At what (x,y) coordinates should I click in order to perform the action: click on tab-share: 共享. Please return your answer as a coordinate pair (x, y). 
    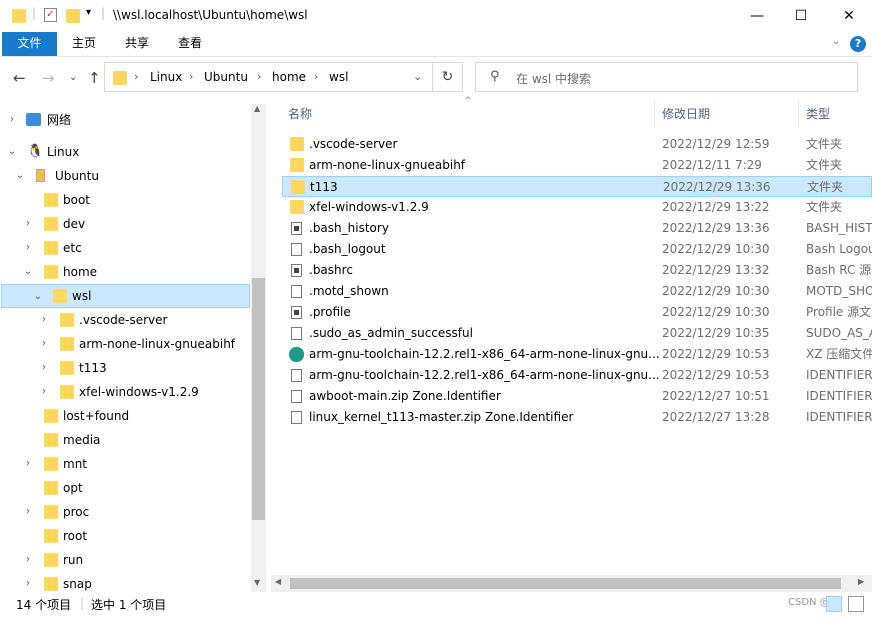
    Looking at the image, I should click on (137, 44).